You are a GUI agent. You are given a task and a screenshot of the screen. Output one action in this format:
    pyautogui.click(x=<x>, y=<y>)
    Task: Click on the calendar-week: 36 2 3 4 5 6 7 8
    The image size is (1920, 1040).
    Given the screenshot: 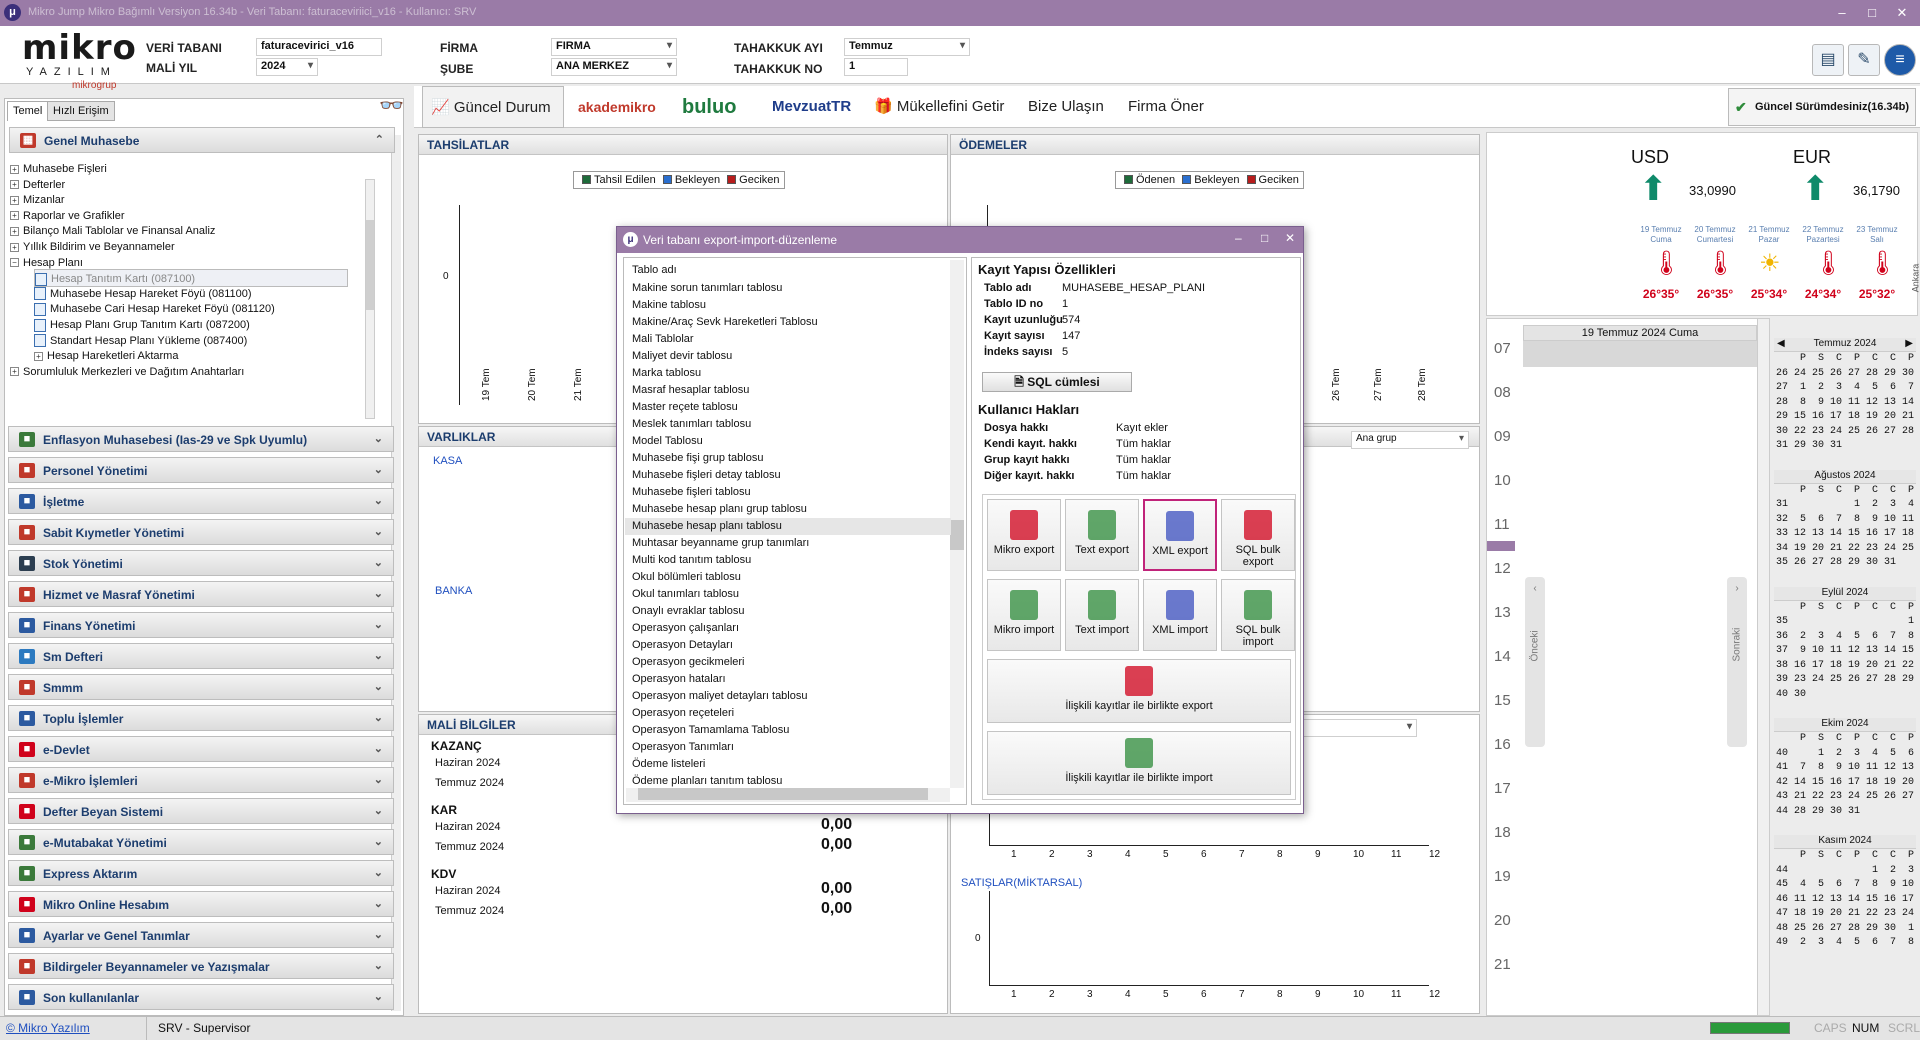 What is the action you would take?
    pyautogui.click(x=1845, y=637)
    